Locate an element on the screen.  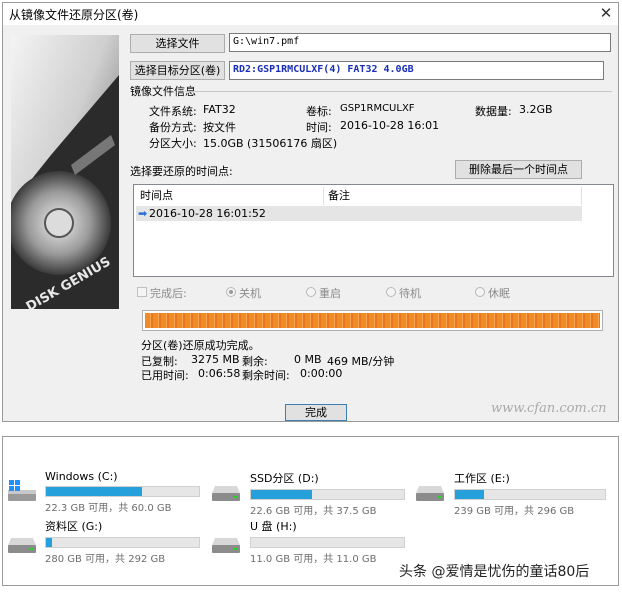
drive-info: 239 GB 可用，共 296 GB is located at coordinates (514, 511).